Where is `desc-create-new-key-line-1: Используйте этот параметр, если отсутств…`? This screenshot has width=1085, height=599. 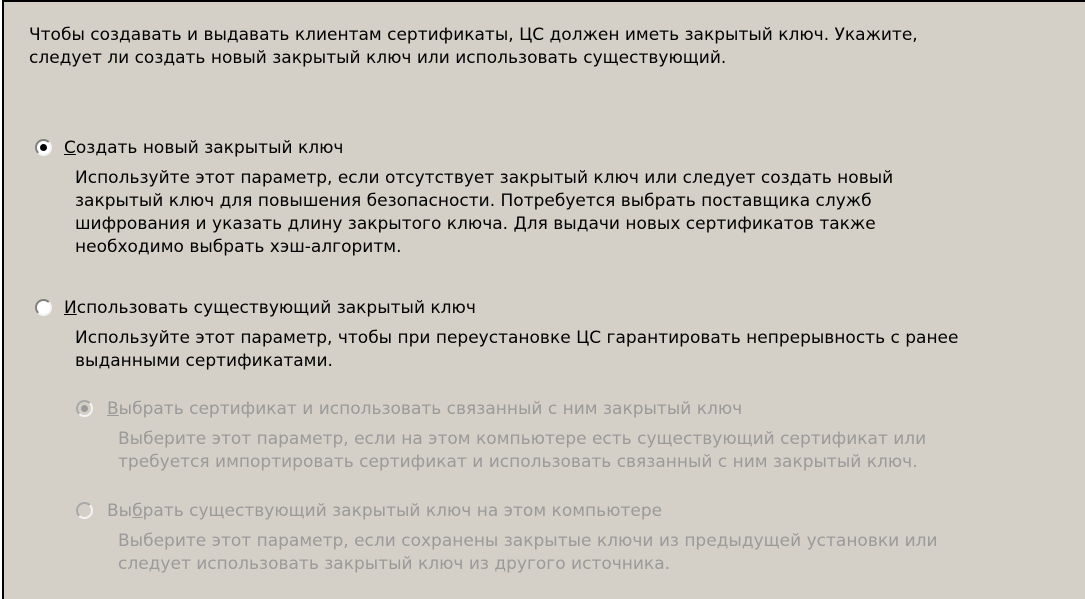 desc-create-new-key-line-1: Используйте этот параметр, если отсутств… is located at coordinates (484, 178).